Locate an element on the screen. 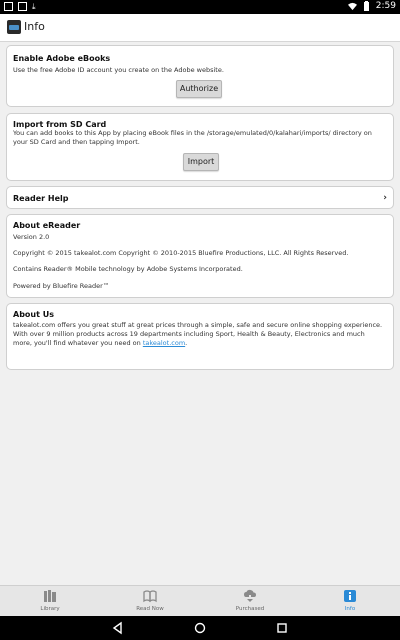  import-title: Import from SD Card is located at coordinates (60, 124).